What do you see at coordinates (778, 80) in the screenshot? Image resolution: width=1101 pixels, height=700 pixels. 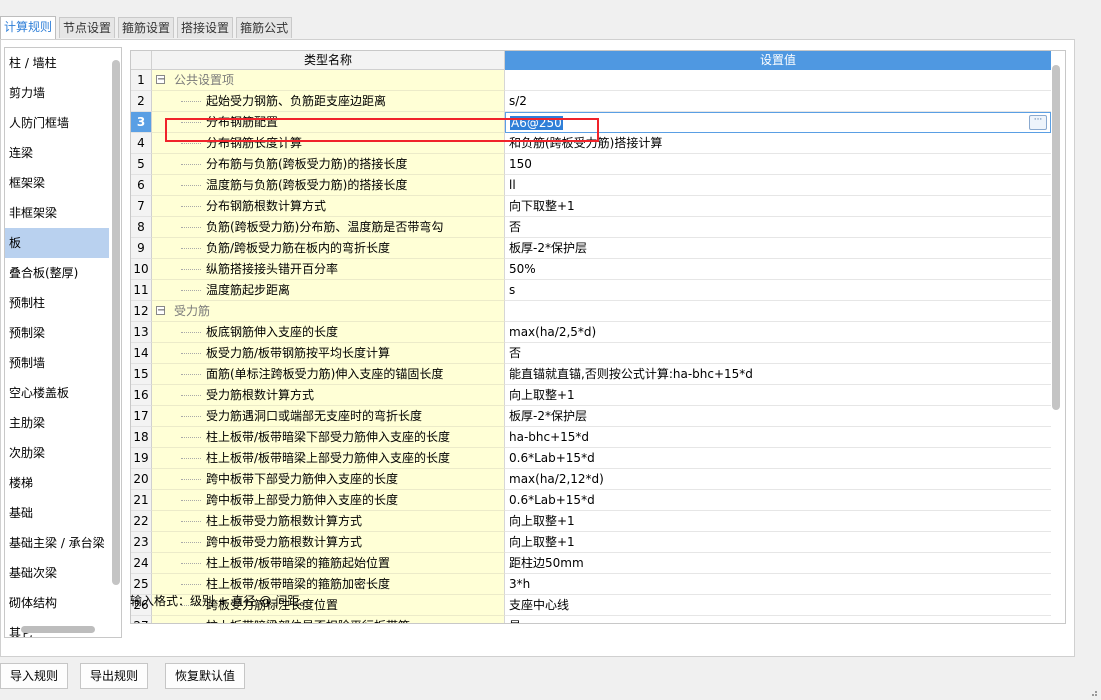 I see `setting-value-cell` at bounding box center [778, 80].